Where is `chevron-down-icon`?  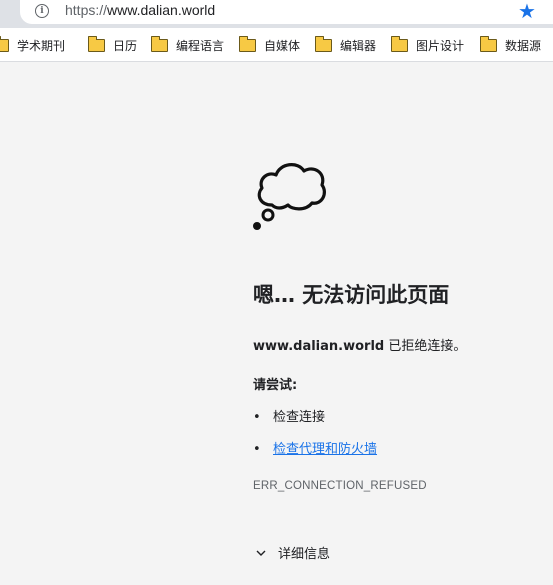
chevron-down-icon is located at coordinates (261, 553).